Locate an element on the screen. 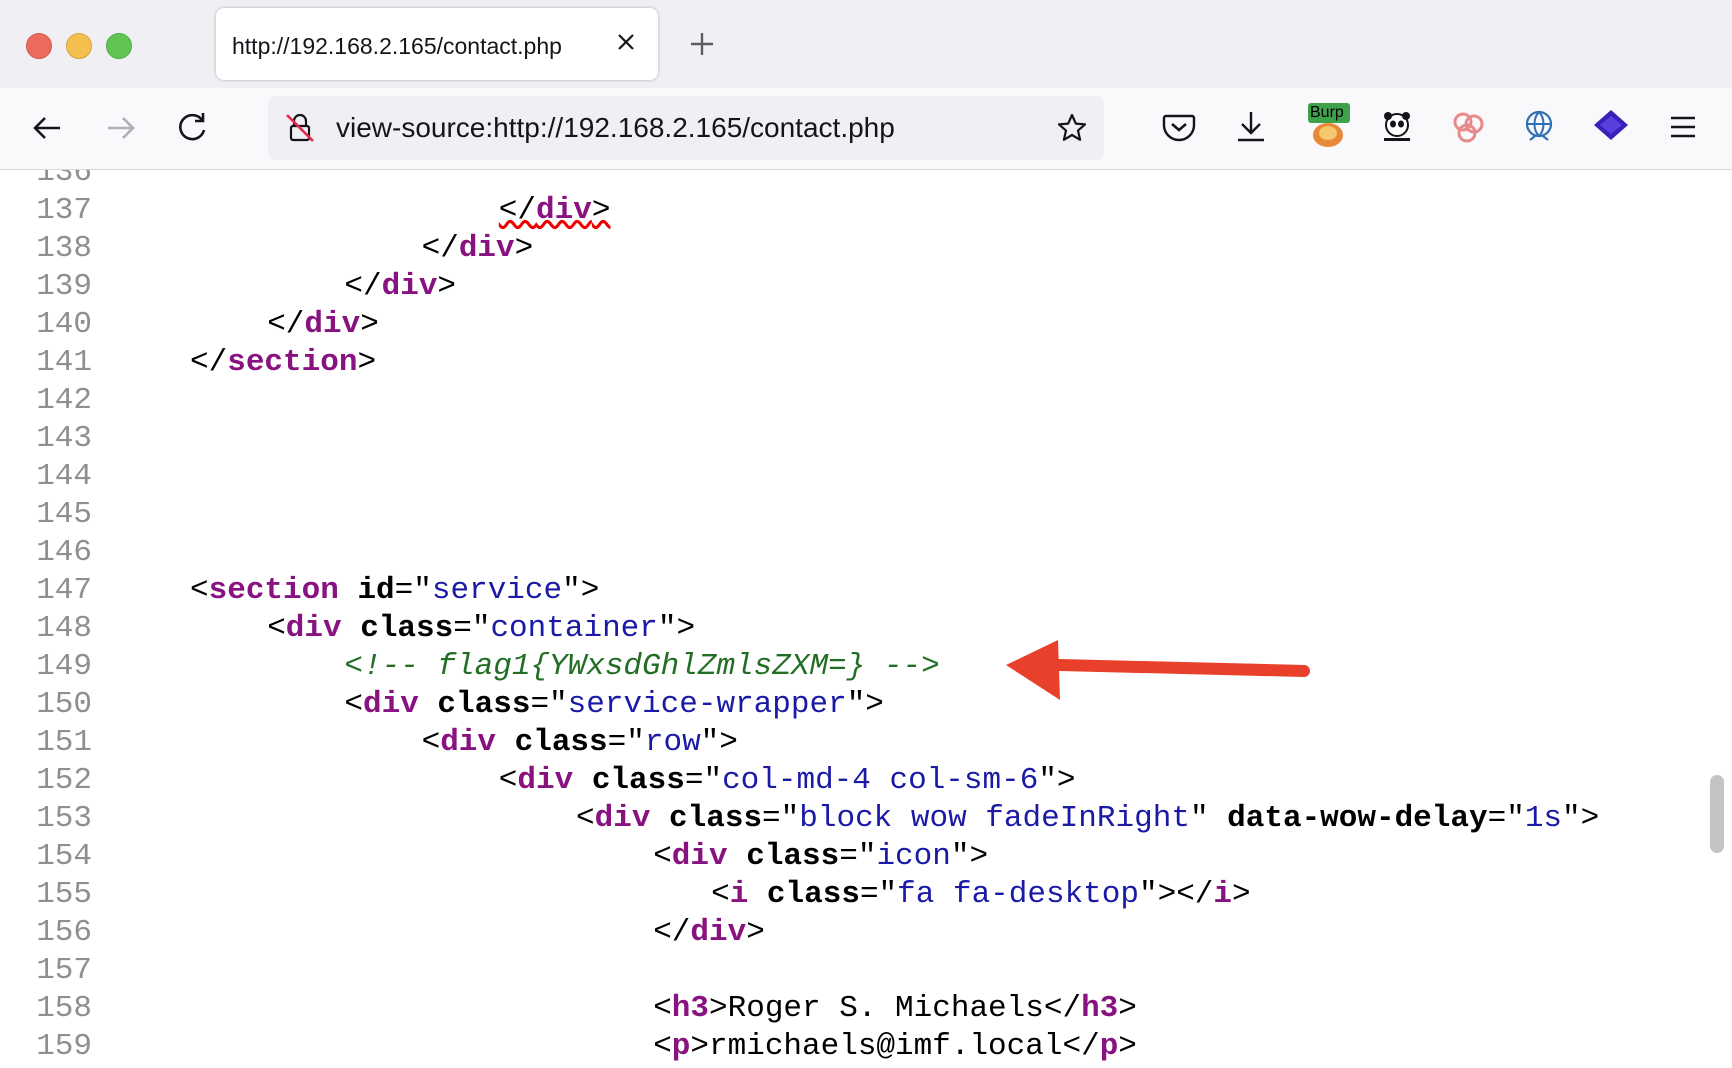  attribute-value: row is located at coordinates (672, 742).